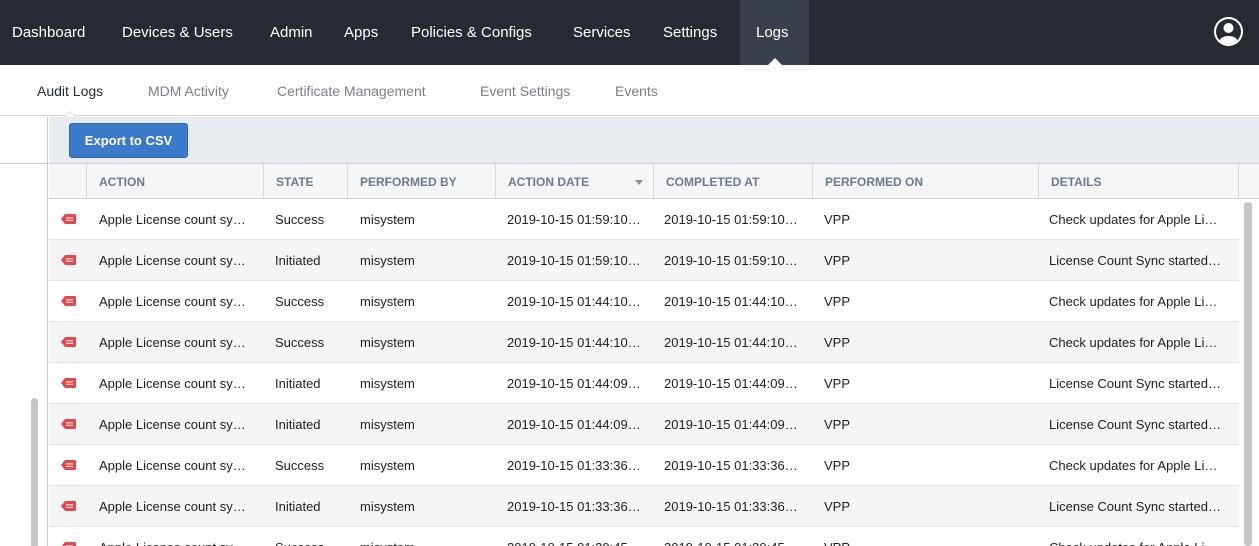 The image size is (1259, 546). Describe the element at coordinates (175, 181) in the screenshot. I see `header-action: ACTION` at that location.